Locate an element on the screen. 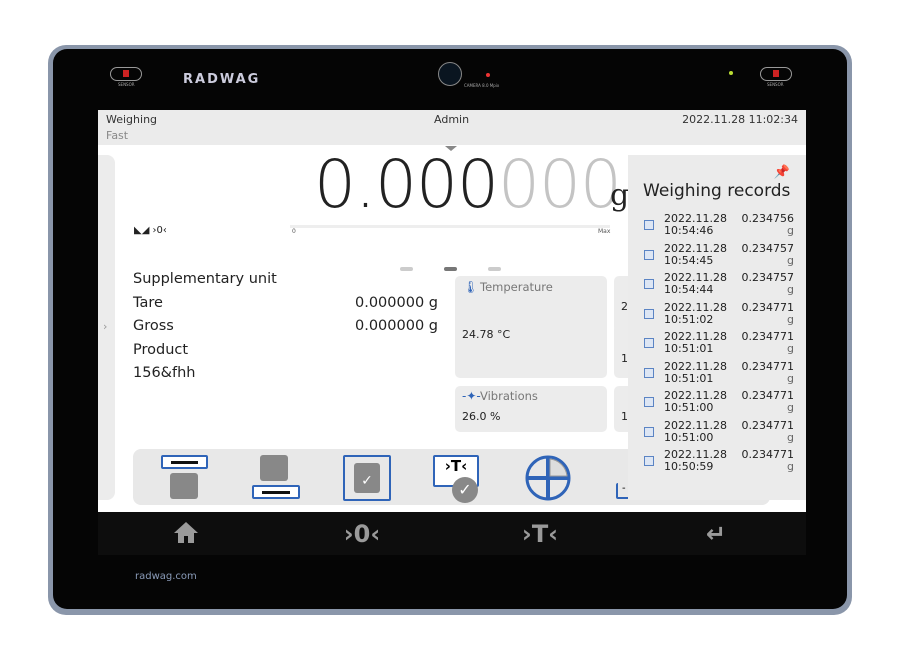 The height and width of the screenshot is (661, 900). datetime: 2022.11.28 11:02:34 is located at coordinates (740, 119).